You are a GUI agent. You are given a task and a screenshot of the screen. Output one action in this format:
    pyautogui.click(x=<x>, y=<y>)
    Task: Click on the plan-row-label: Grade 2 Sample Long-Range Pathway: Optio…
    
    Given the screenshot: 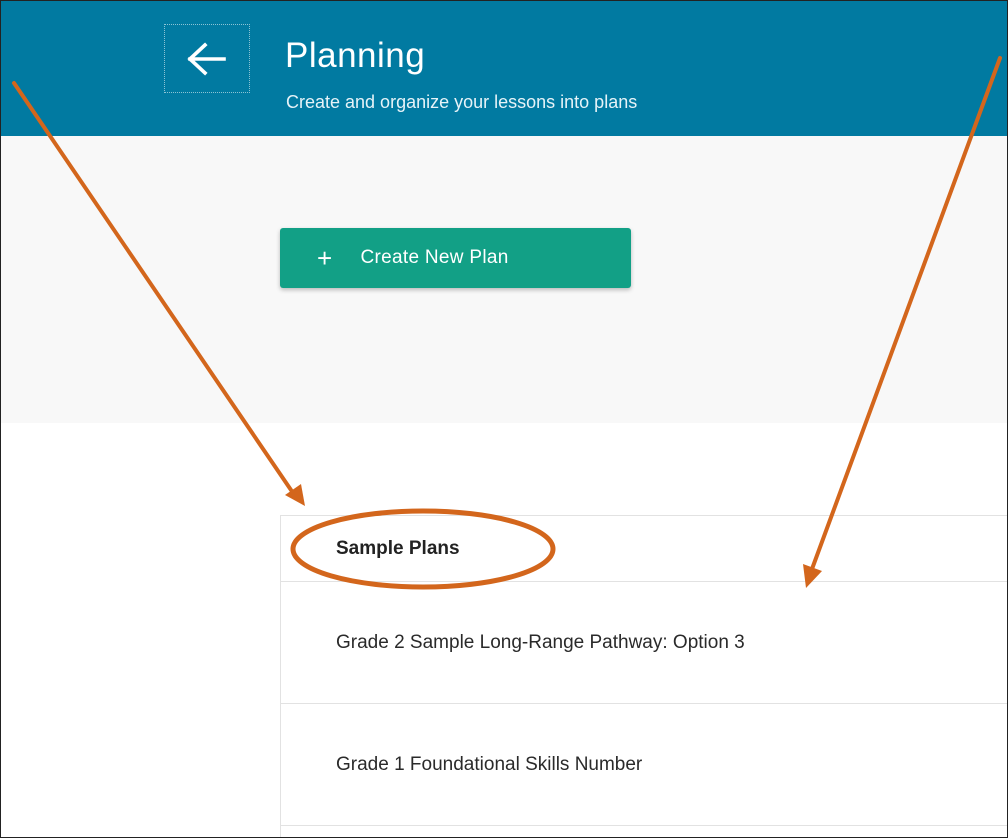 What is the action you would take?
    pyautogui.click(x=540, y=642)
    